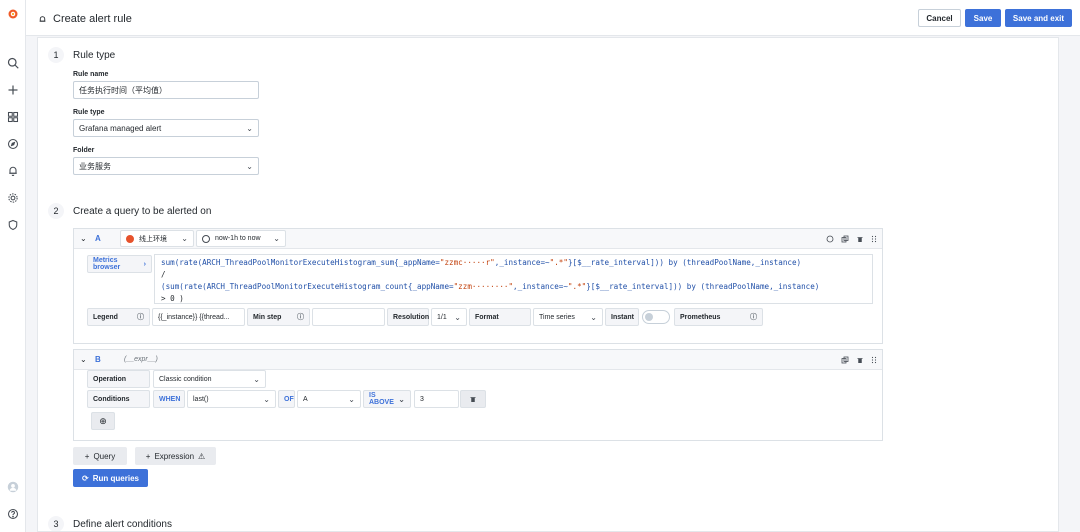 The image size is (1080, 532). What do you see at coordinates (13, 63) in the screenshot?
I see `search-icon` at bounding box center [13, 63].